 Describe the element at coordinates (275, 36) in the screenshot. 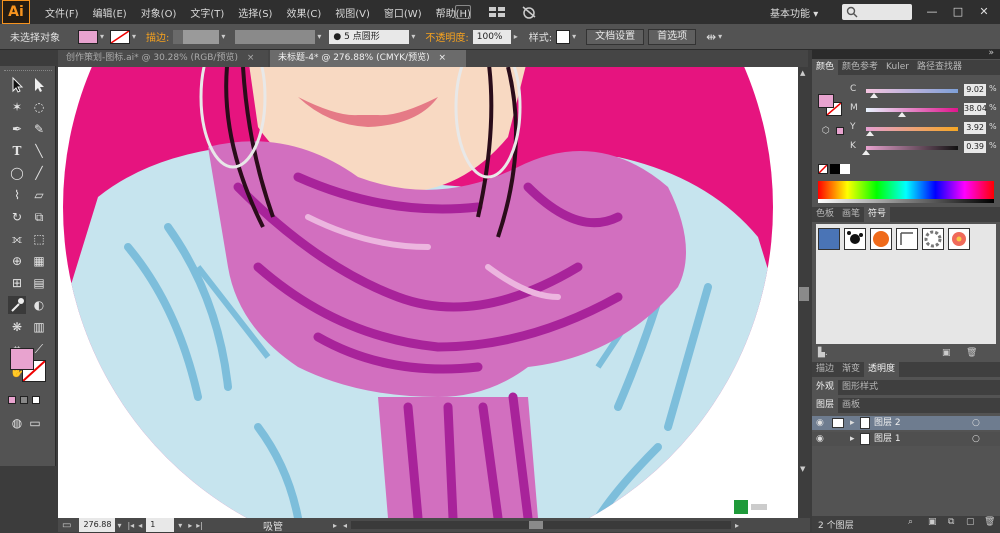

I see `variable-width-profile` at that location.